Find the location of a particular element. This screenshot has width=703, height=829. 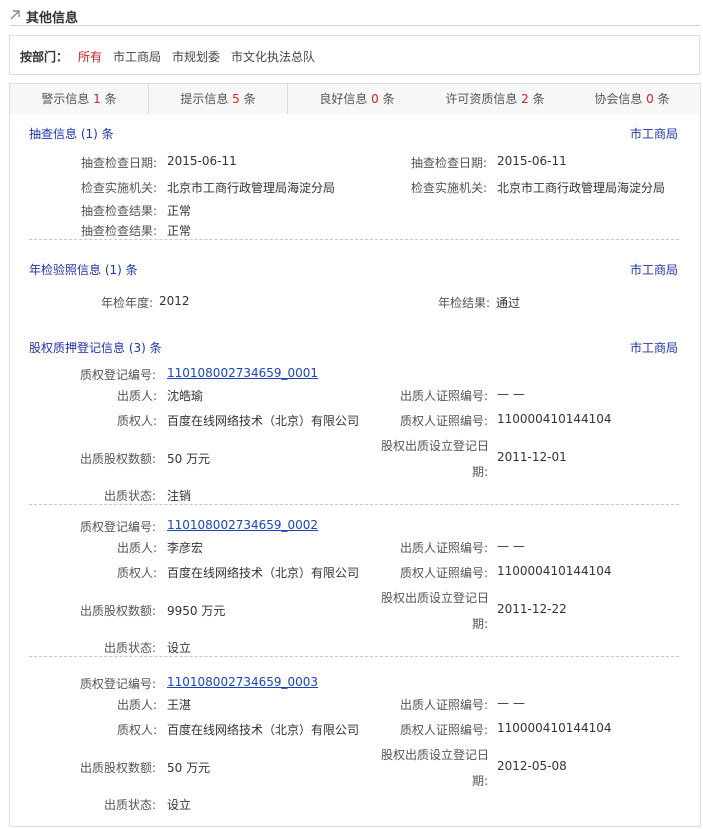

inspection-source: 市工商局 is located at coordinates (654, 134).